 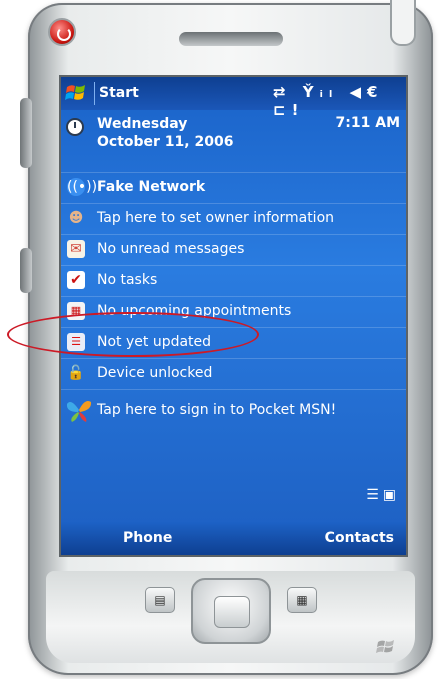 What do you see at coordinates (127, 280) in the screenshot?
I see `today-item-label: No tasks` at bounding box center [127, 280].